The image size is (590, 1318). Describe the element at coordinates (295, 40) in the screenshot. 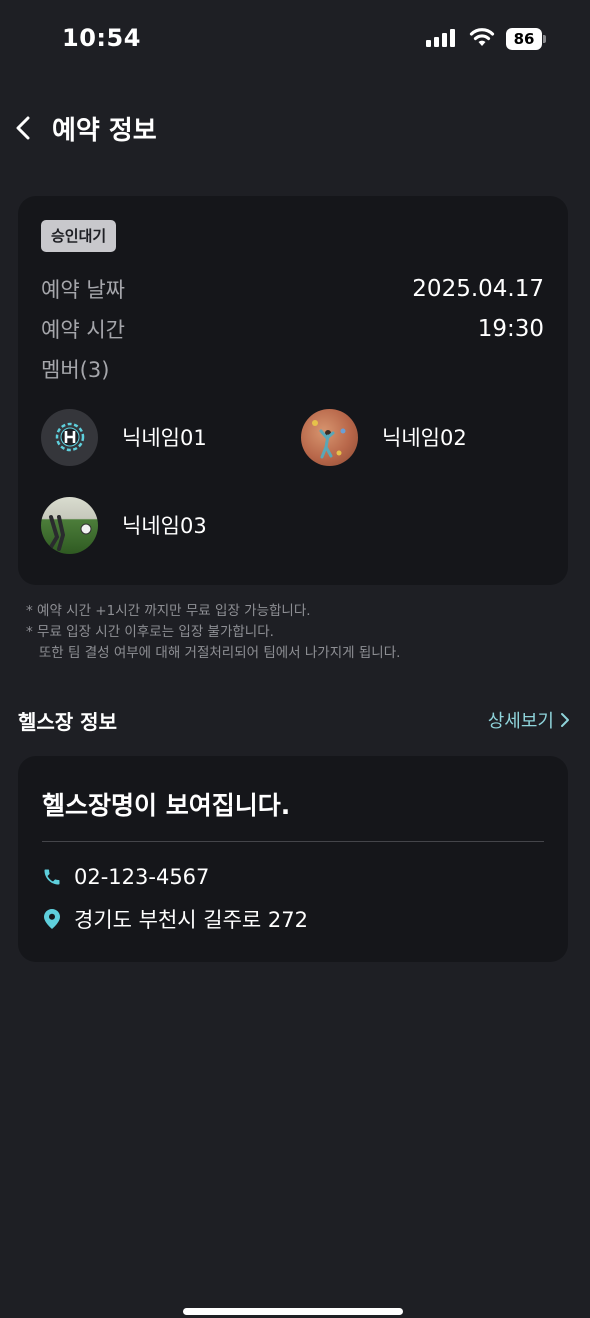

I see `status-bar: 10:54 86` at that location.